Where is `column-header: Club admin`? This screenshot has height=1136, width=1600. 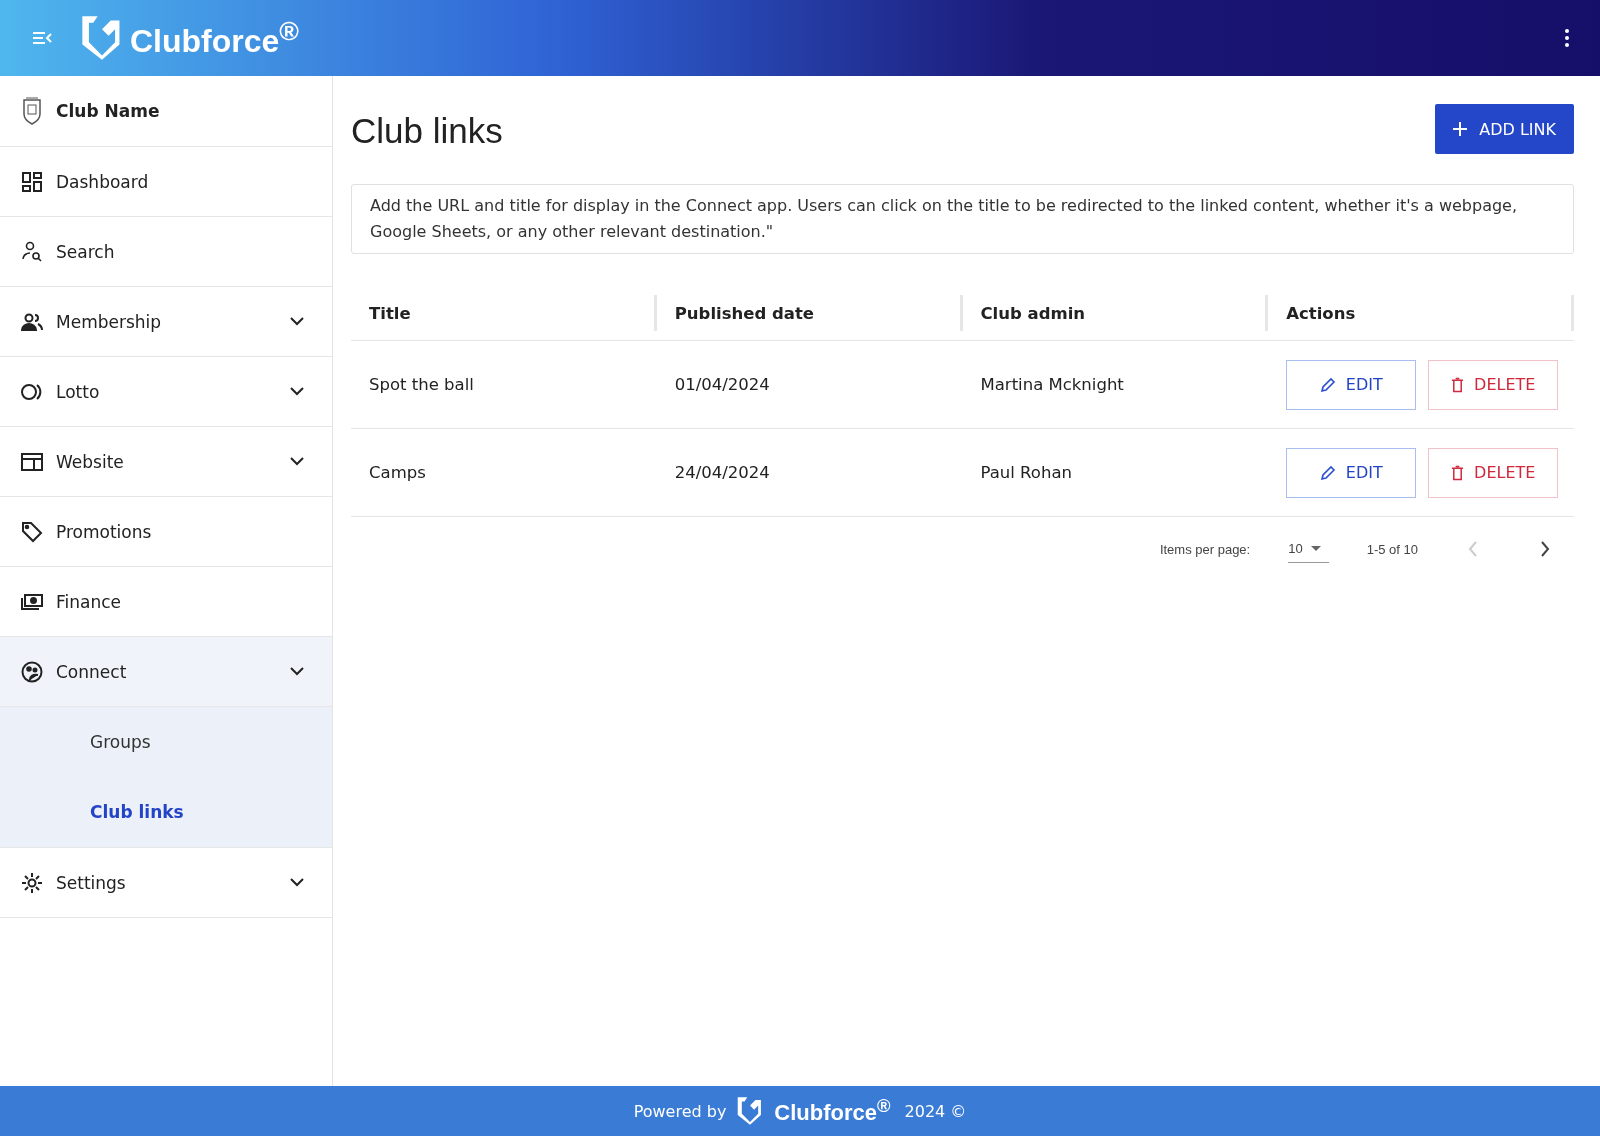
column-header: Club admin is located at coordinates (1115, 313).